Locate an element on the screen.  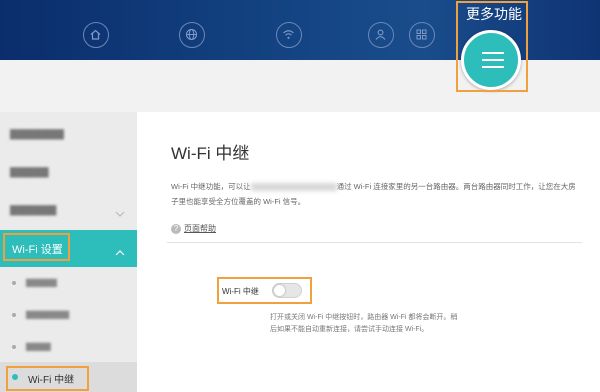
nav-item-smart is located at coordinates (422, 27).